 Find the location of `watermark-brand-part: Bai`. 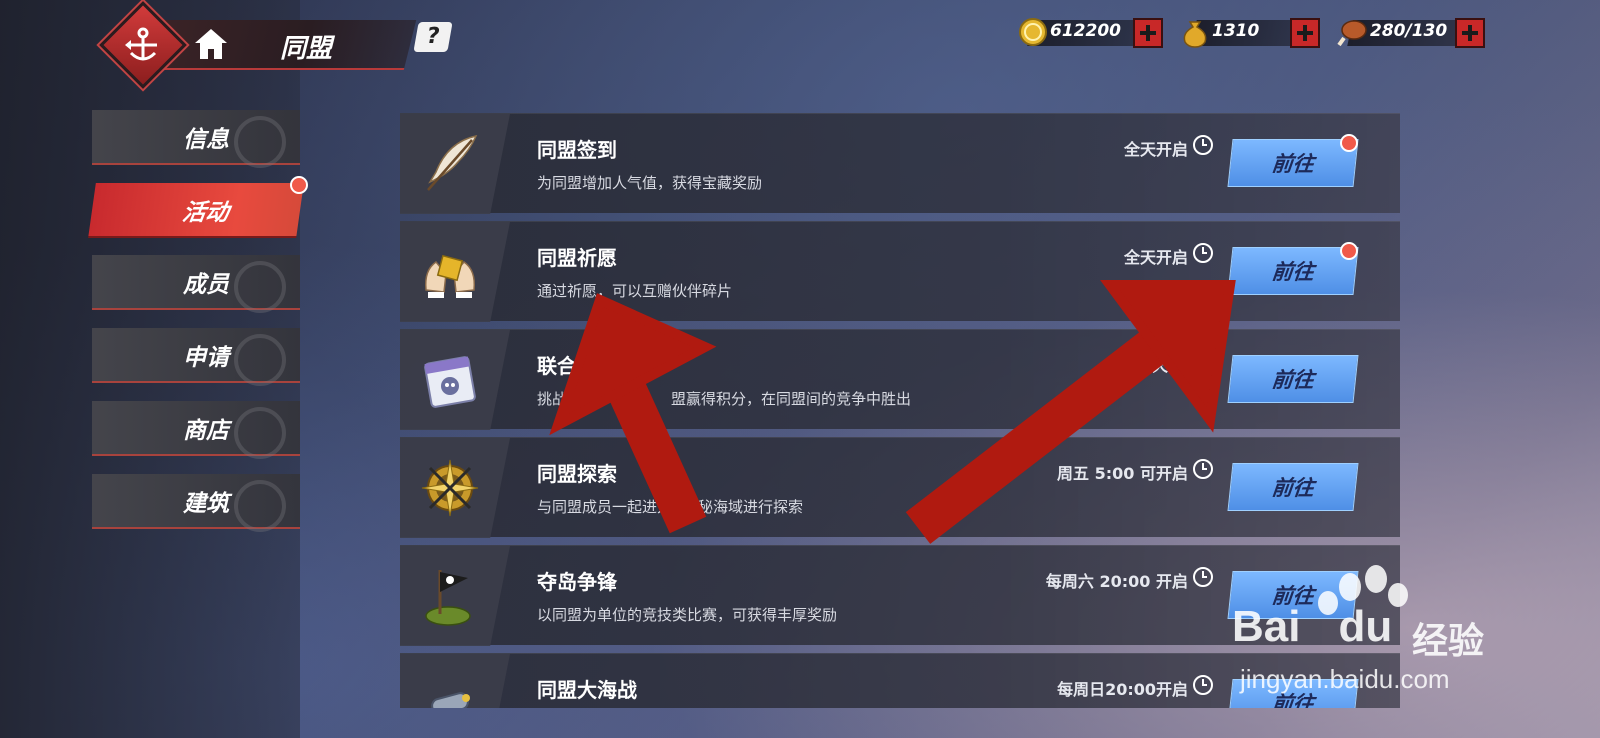

watermark-brand-part: Bai is located at coordinates (1266, 626).